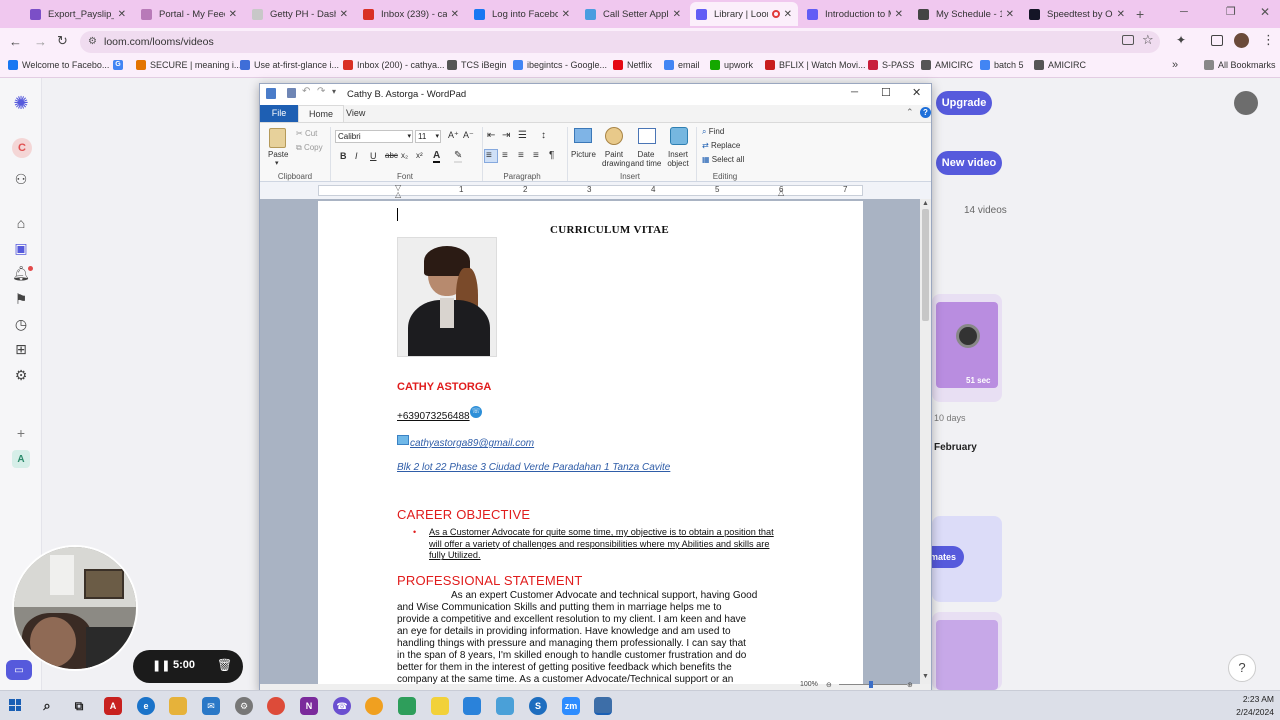 This screenshot has width=1280, height=720. I want to click on wp-minimize-button: ─, so click(854, 92).